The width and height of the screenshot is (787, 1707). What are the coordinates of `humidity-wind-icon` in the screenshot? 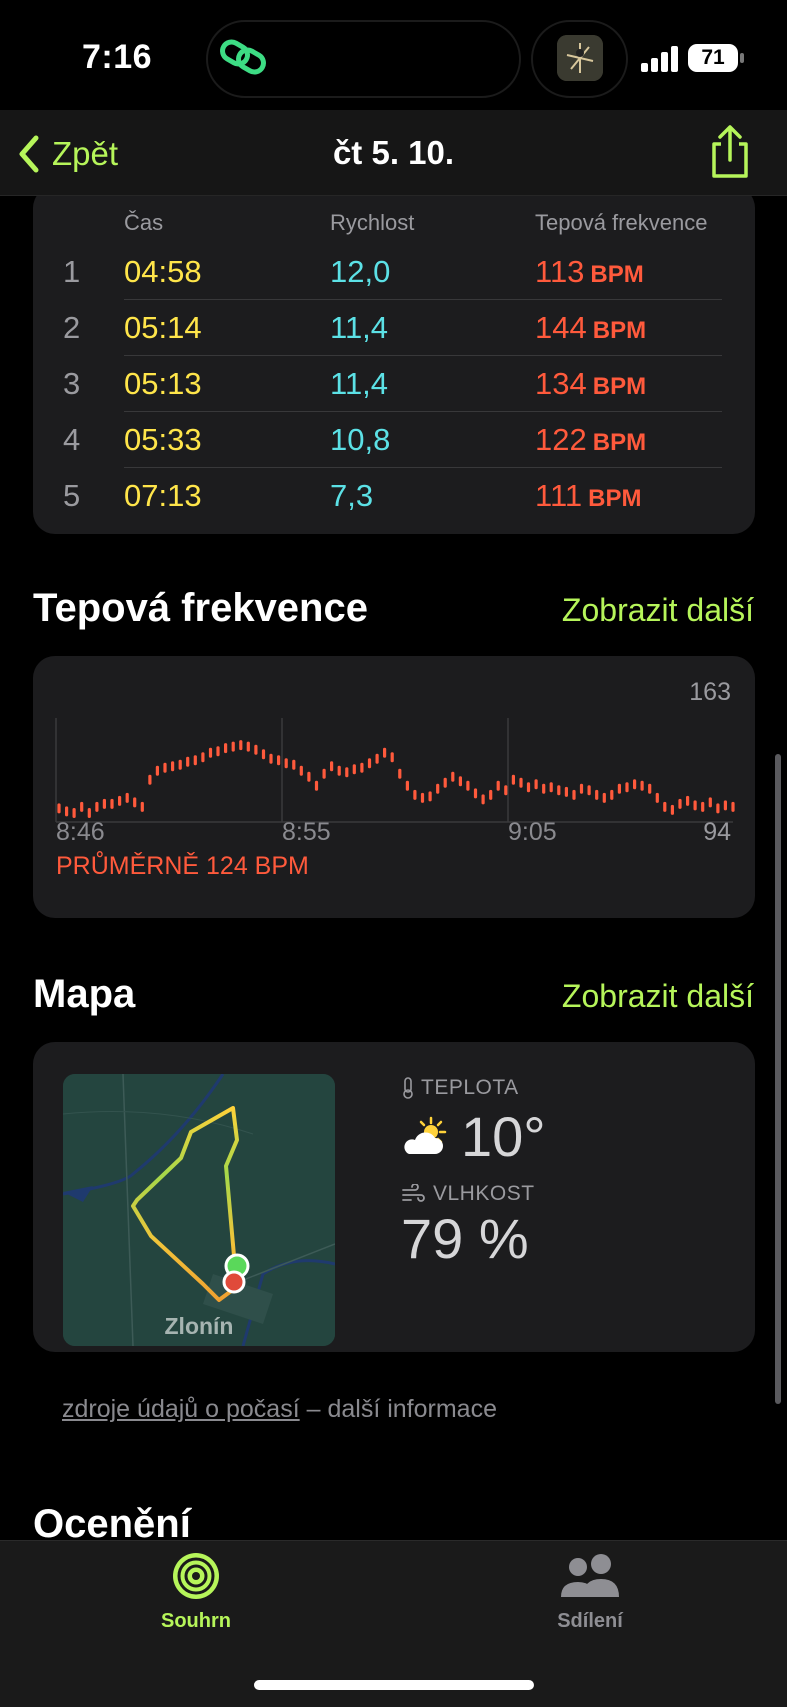 It's located at (413, 1193).